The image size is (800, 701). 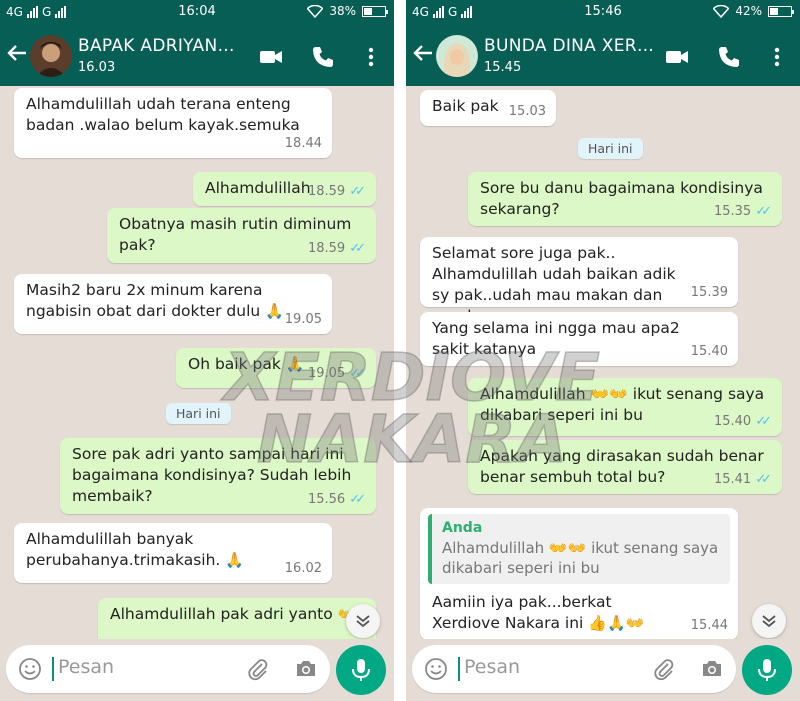 I want to click on message-outgoing: Oh baik pak 🙏 19.05 ✓✓, so click(x=276, y=368).